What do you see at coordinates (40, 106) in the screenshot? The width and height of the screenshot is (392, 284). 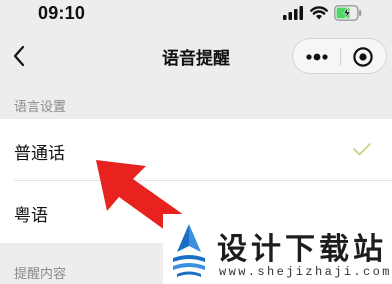 I see `section-header-language: 语言设置` at bounding box center [40, 106].